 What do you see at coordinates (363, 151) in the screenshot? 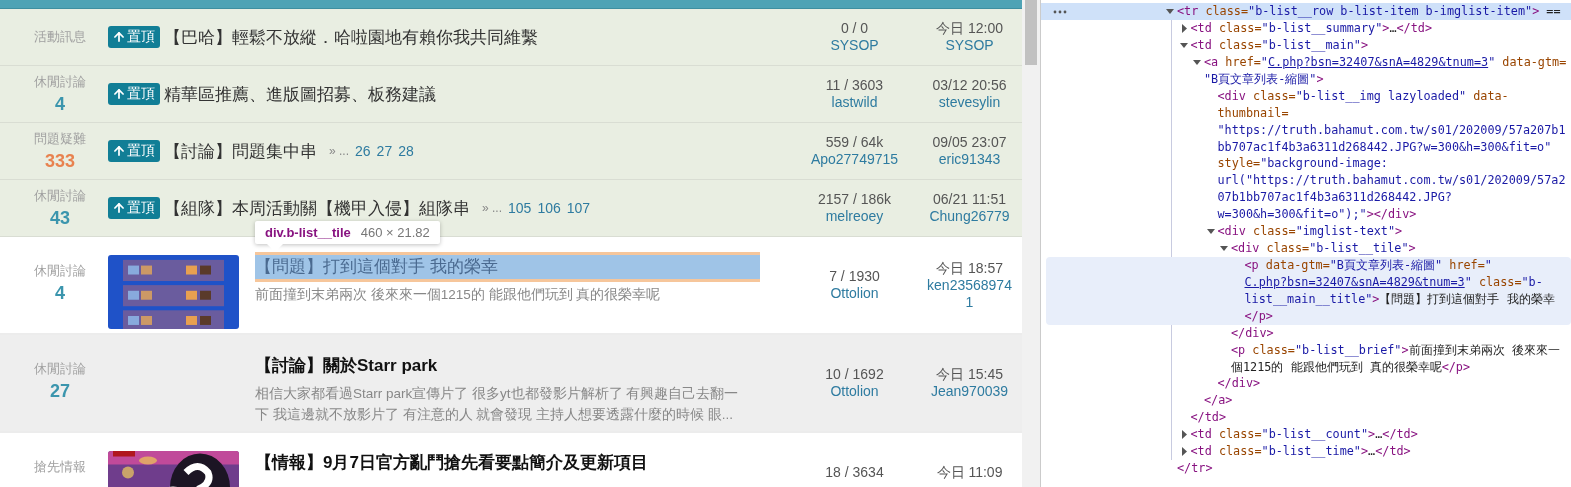
I see `page-link: 26` at bounding box center [363, 151].